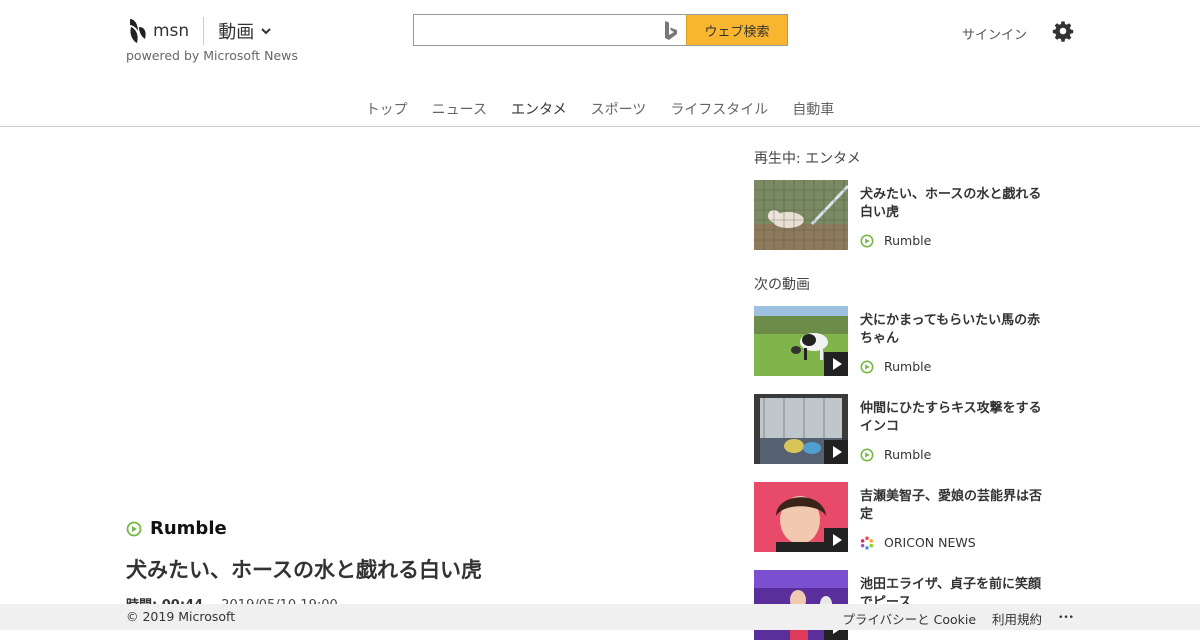 The width and height of the screenshot is (1200, 640). I want to click on category-nav: トップ ニュース エンタメ スポーツ ライフスタイル 自動車, so click(600, 109).